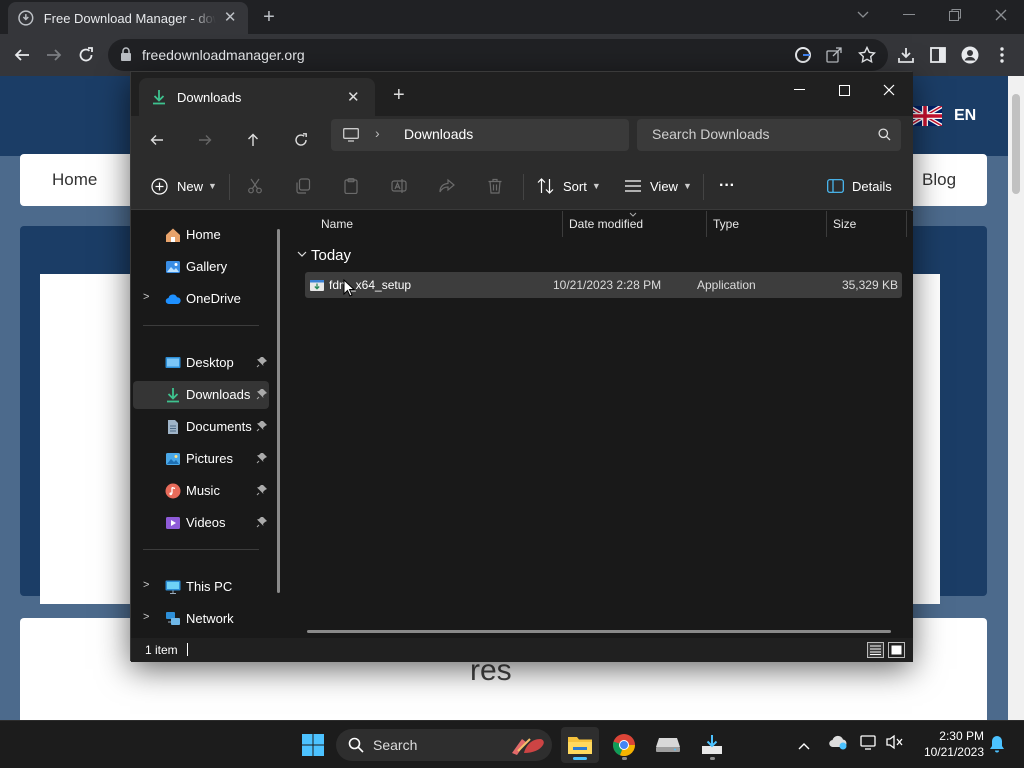 Image resolution: width=1024 pixels, height=768 pixels. I want to click on details-pane-button: Details, so click(859, 186).